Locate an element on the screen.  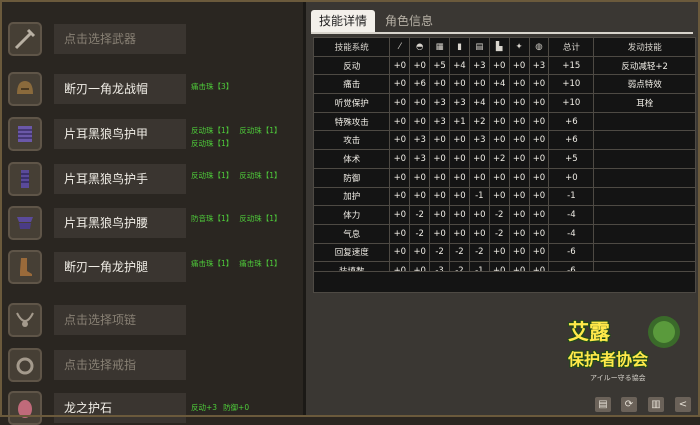
weapon-slot-icon is located at coordinates (25, 39).